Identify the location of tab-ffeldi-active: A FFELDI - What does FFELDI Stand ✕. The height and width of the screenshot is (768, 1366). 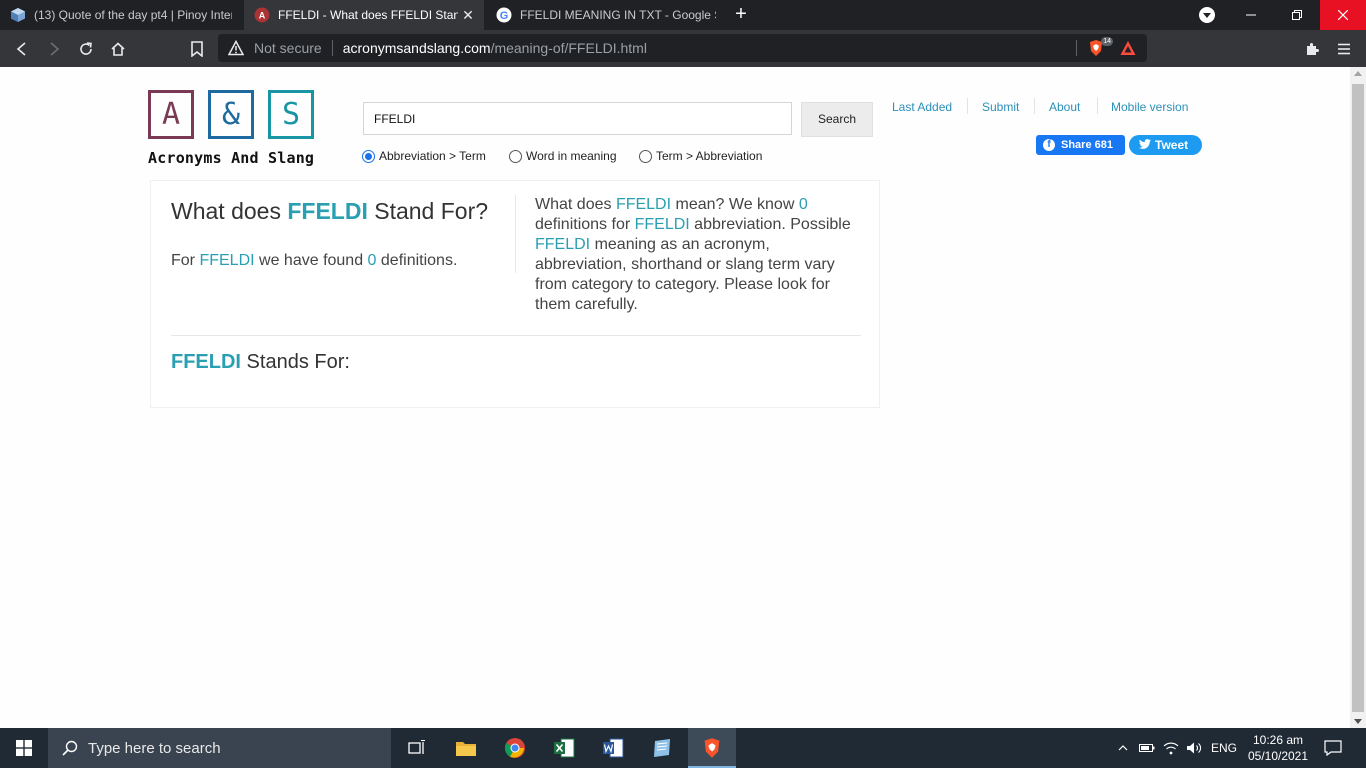
(364, 15).